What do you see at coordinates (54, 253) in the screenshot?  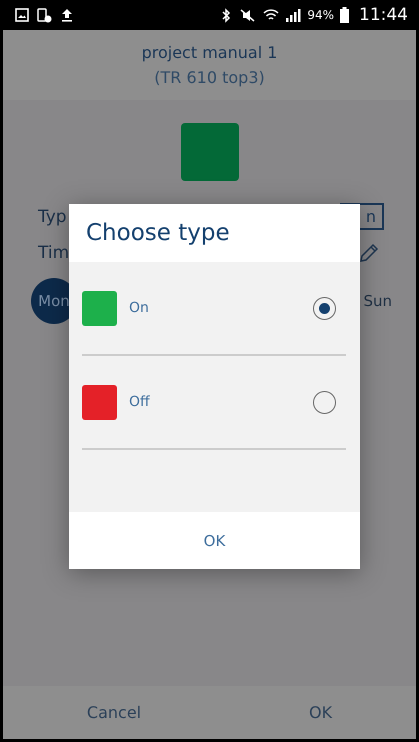 I see `time-label: Tim` at bounding box center [54, 253].